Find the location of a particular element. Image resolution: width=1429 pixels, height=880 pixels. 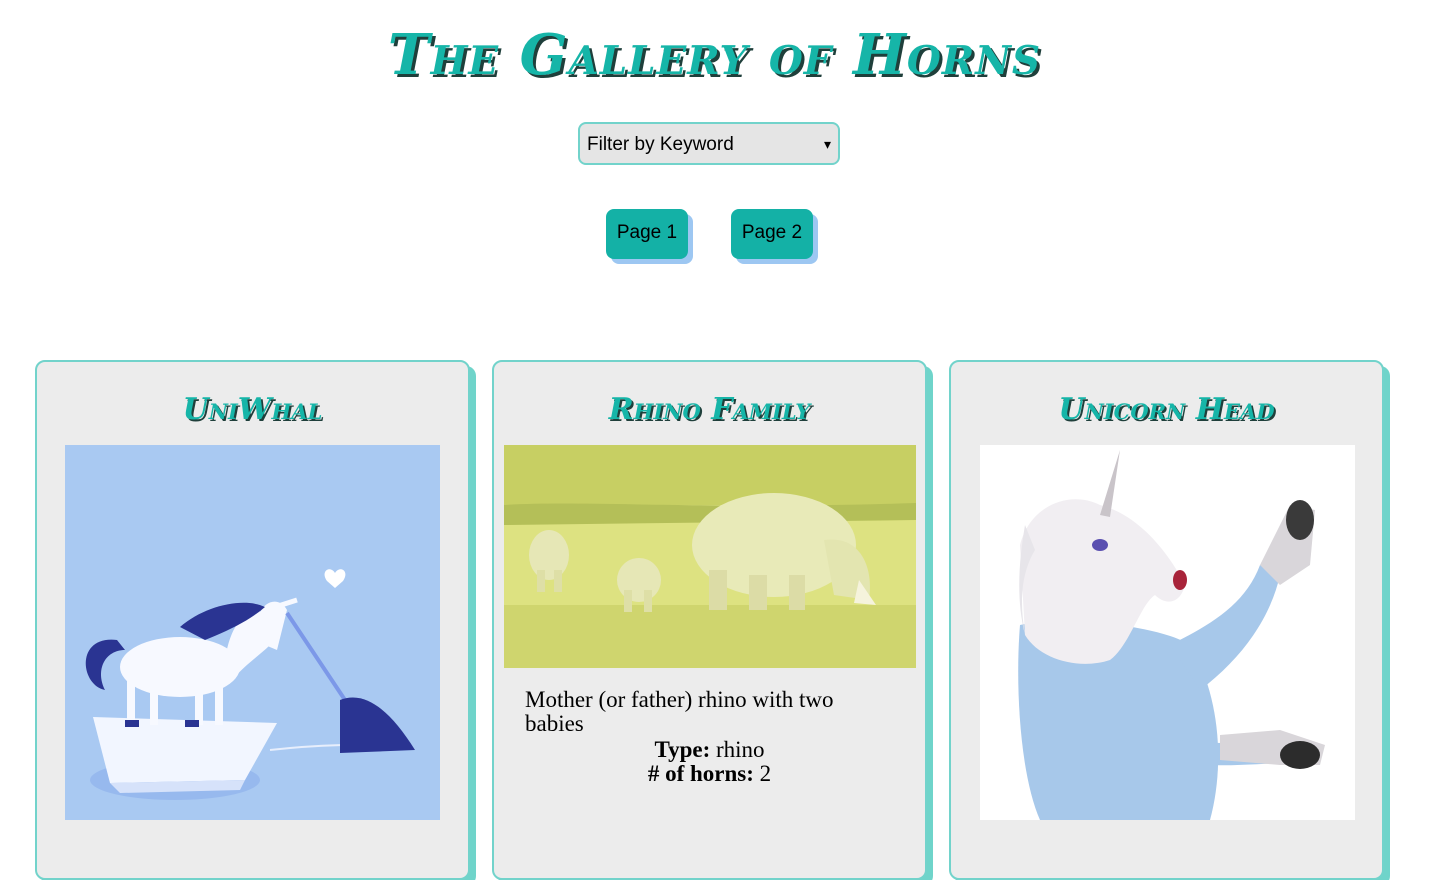

unicorn-head-image is located at coordinates (1167, 632).